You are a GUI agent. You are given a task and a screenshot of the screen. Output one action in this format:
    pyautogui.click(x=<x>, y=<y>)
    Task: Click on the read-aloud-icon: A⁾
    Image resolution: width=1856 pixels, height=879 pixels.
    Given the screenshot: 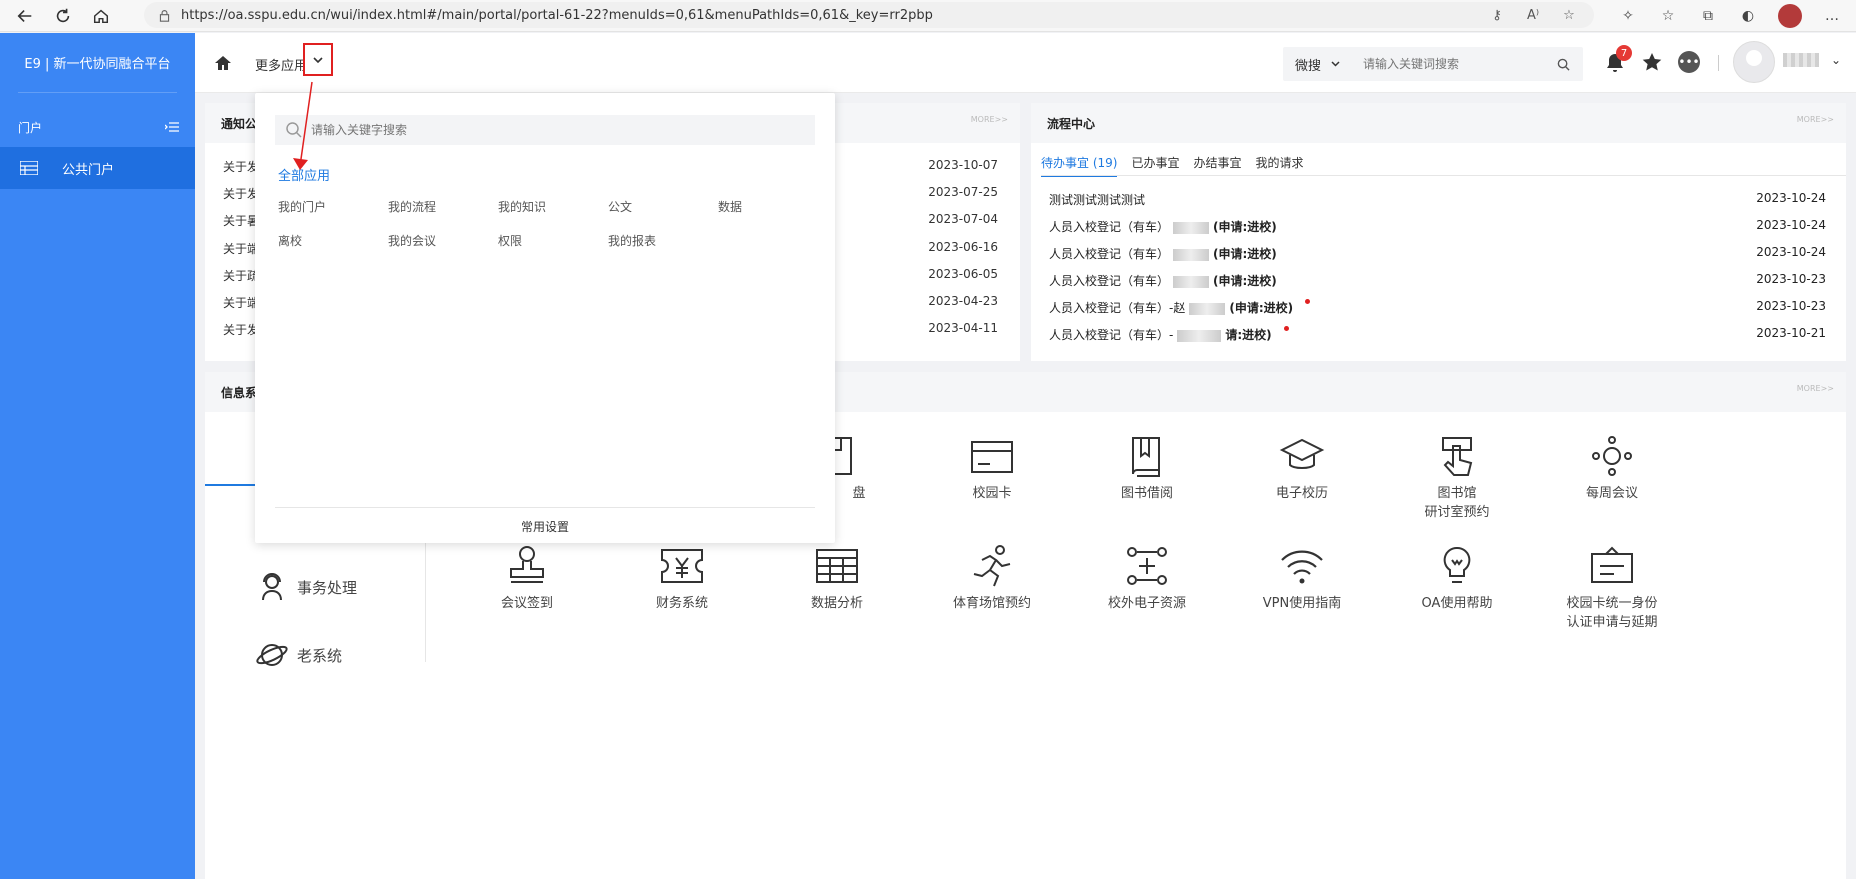 What is the action you would take?
    pyautogui.click(x=1533, y=15)
    